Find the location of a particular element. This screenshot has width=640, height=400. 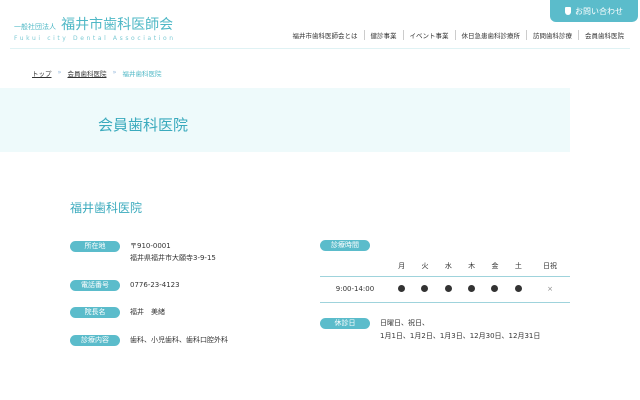

info-label: 電話番号 is located at coordinates (95, 285).